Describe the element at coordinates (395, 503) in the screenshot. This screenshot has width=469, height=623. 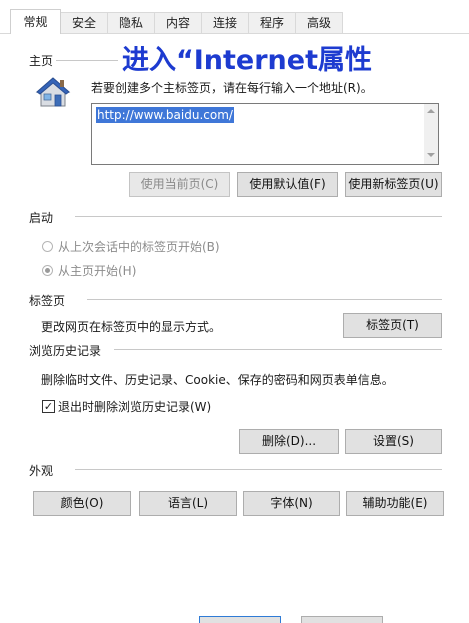
I see `accessibility-button: 辅助功能(E)` at that location.